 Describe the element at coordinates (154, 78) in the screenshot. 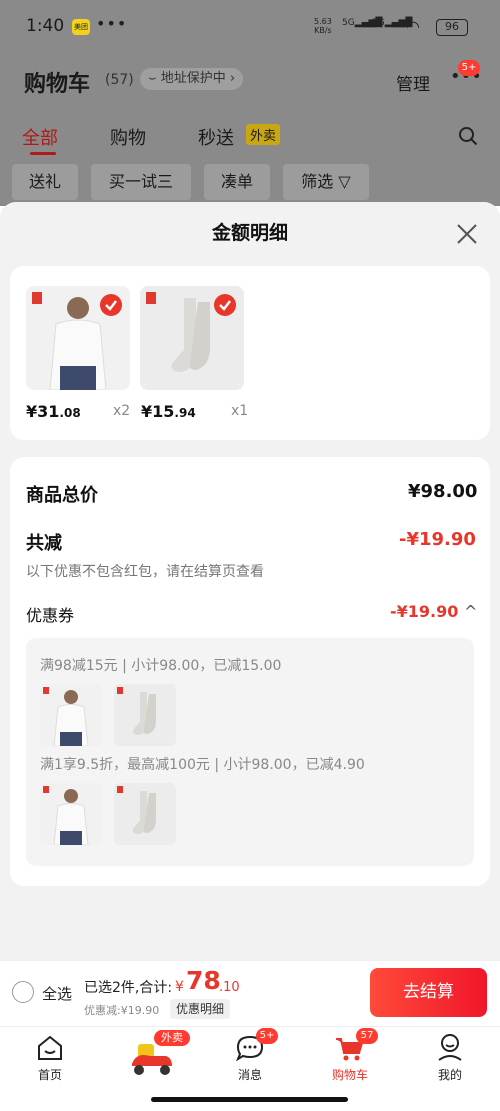

I see `shield-icon: ⌣` at that location.